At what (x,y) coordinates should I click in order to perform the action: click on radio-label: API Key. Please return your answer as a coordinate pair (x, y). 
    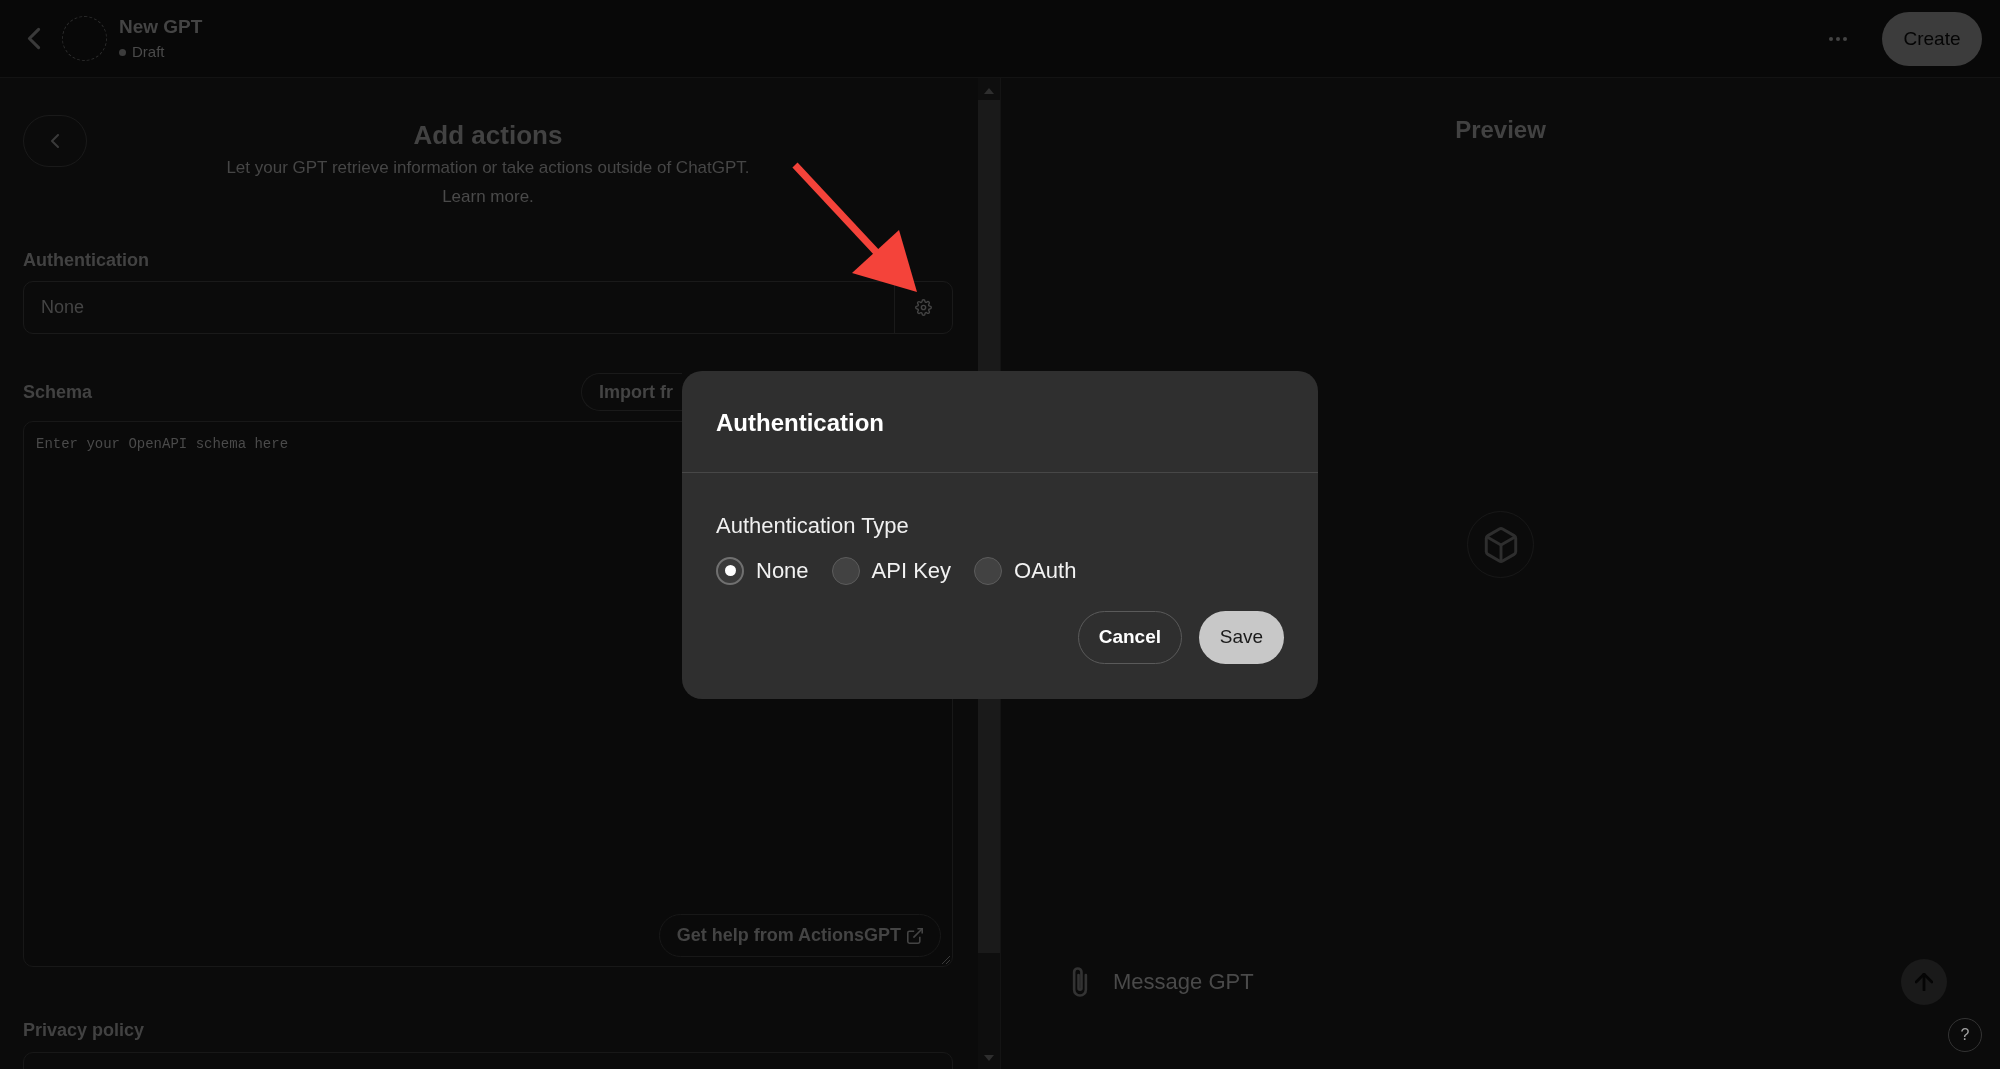
    Looking at the image, I should click on (911, 570).